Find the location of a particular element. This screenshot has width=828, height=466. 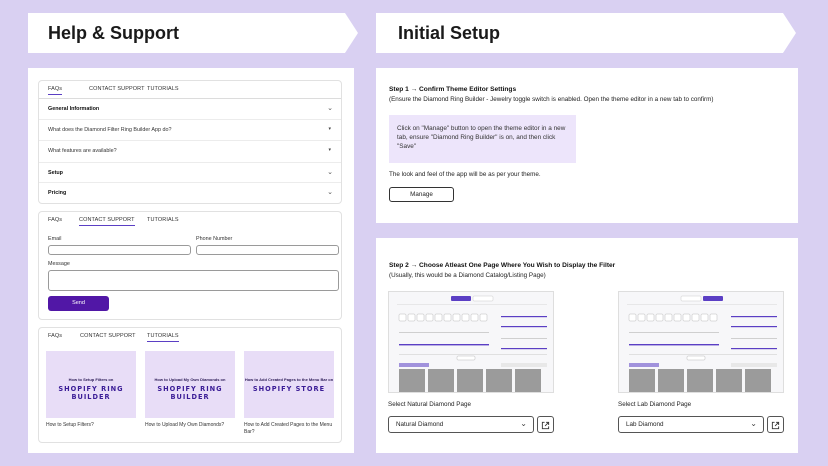

natural-diamond-page-label: Select Natural Diamond Page is located at coordinates (429, 404).